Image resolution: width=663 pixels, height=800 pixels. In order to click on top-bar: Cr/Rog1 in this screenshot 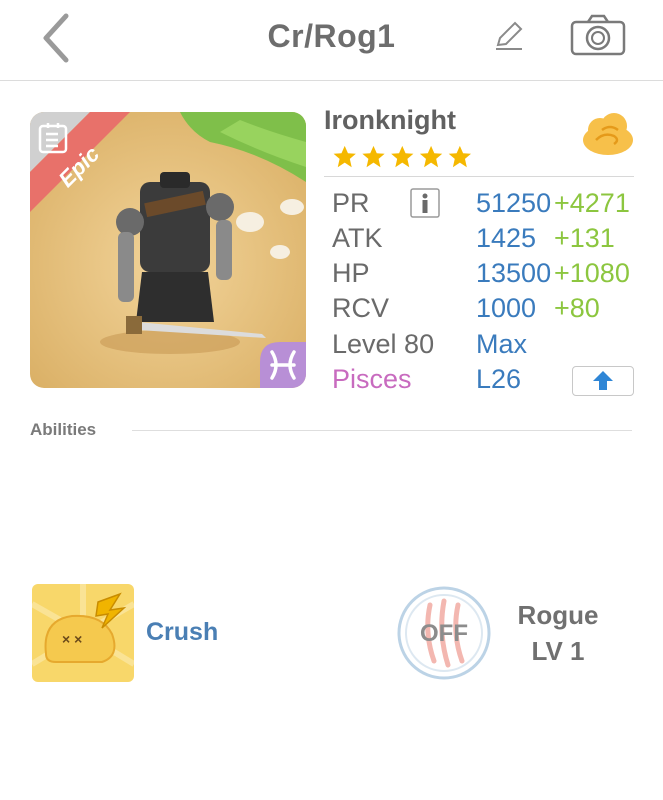, I will do `click(331, 40)`.